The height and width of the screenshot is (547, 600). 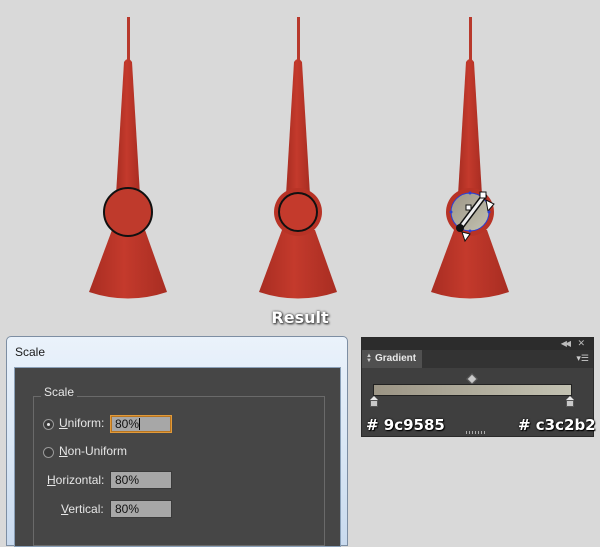 I want to click on scale-group-label: Scale, so click(x=59, y=392).